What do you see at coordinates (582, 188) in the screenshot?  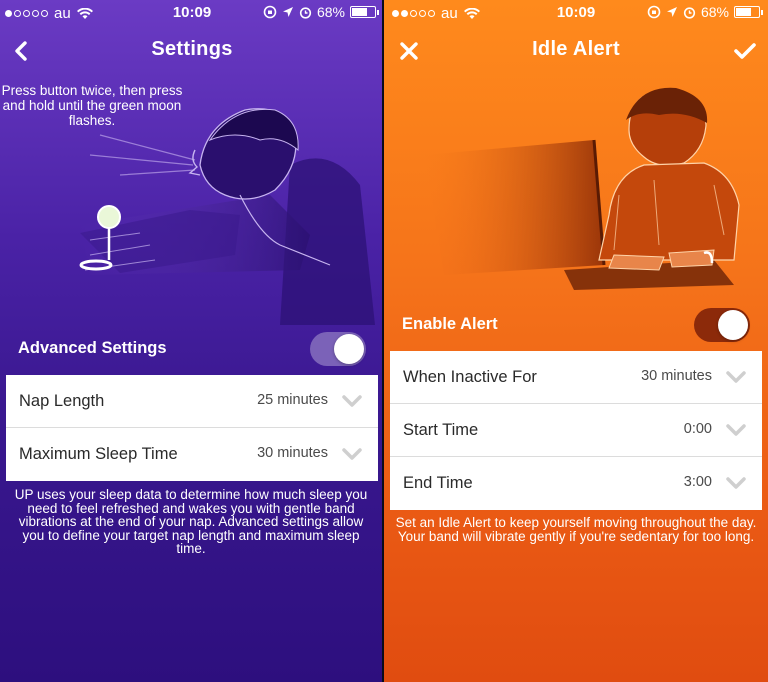 I see `desk-worker-illustration` at bounding box center [582, 188].